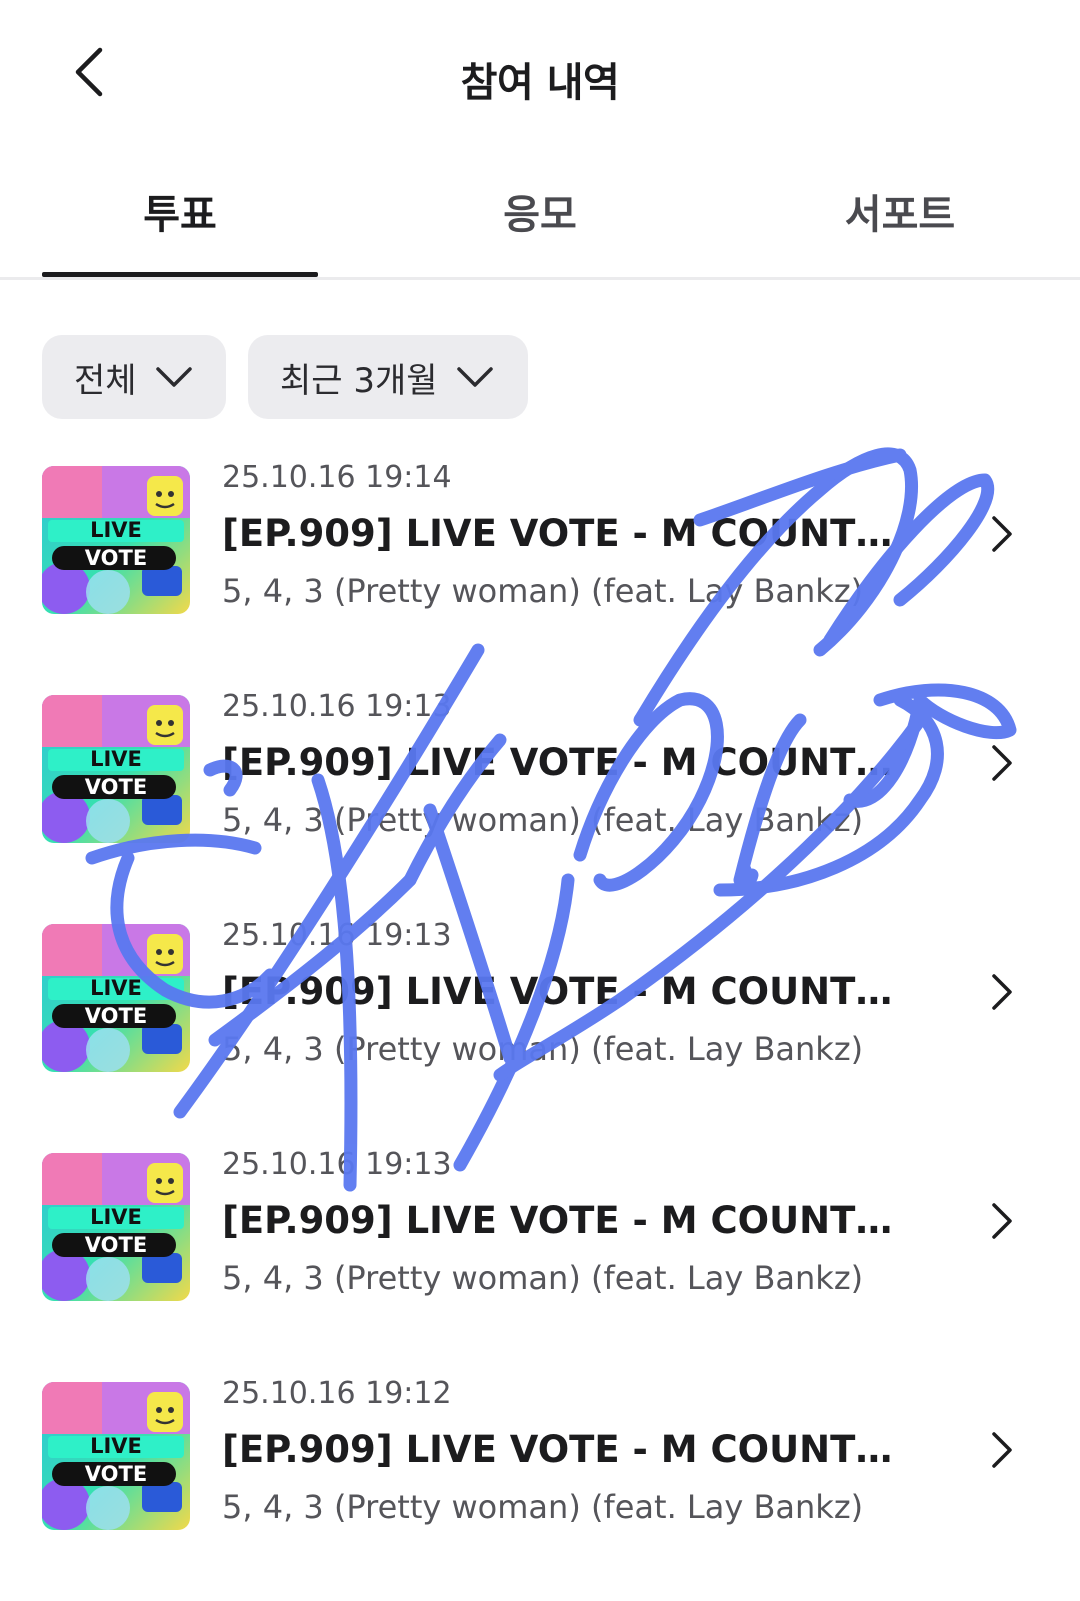 This screenshot has height=1601, width=1080. Describe the element at coordinates (540, 211) in the screenshot. I see `tab-entry: 응모` at that location.